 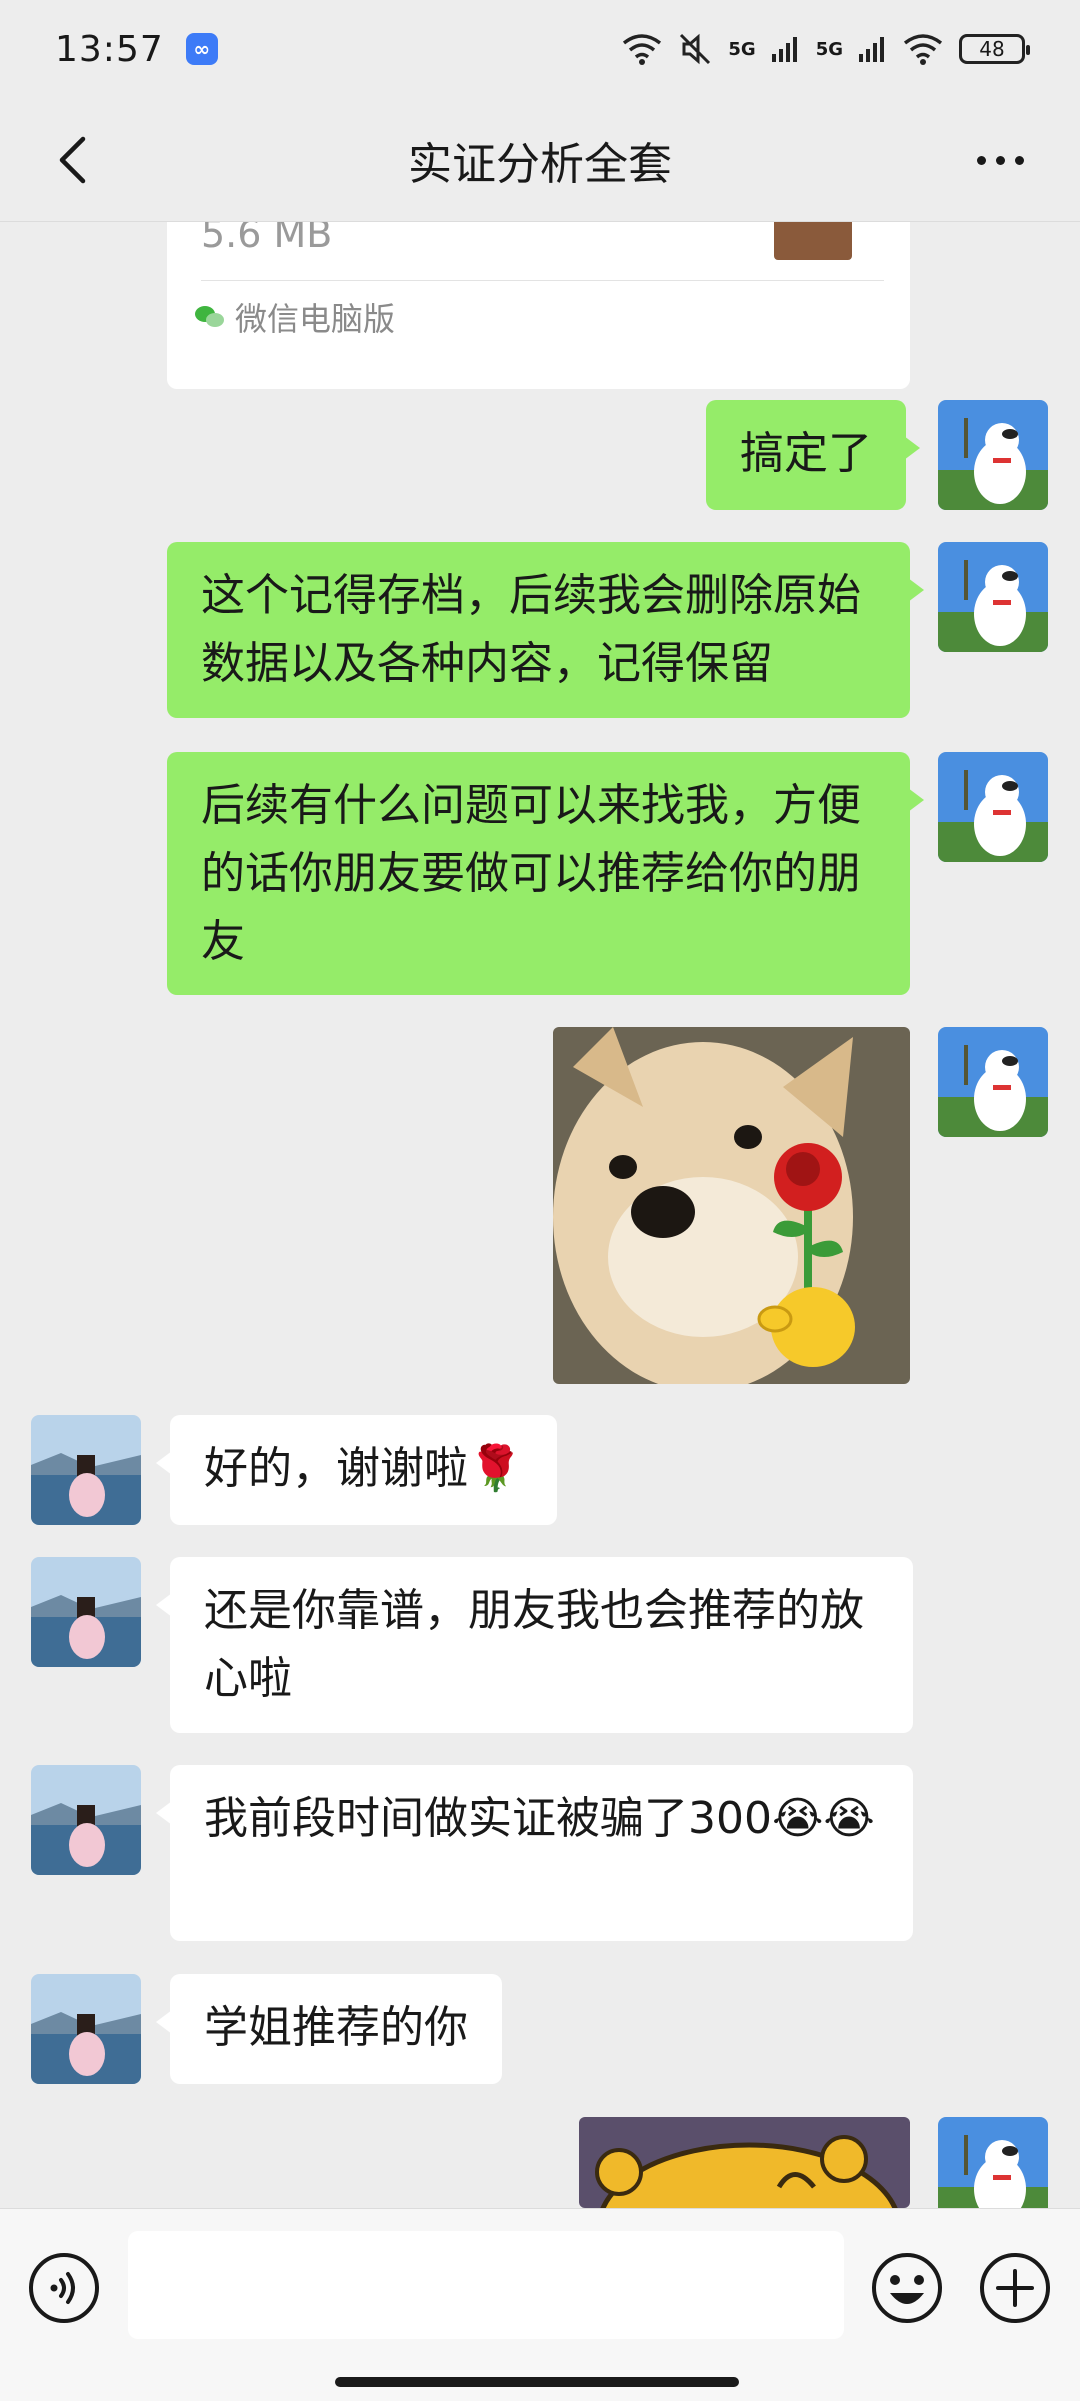 What do you see at coordinates (363, 1468) in the screenshot?
I see `message-text: 好的，谢谢啦🌹` at bounding box center [363, 1468].